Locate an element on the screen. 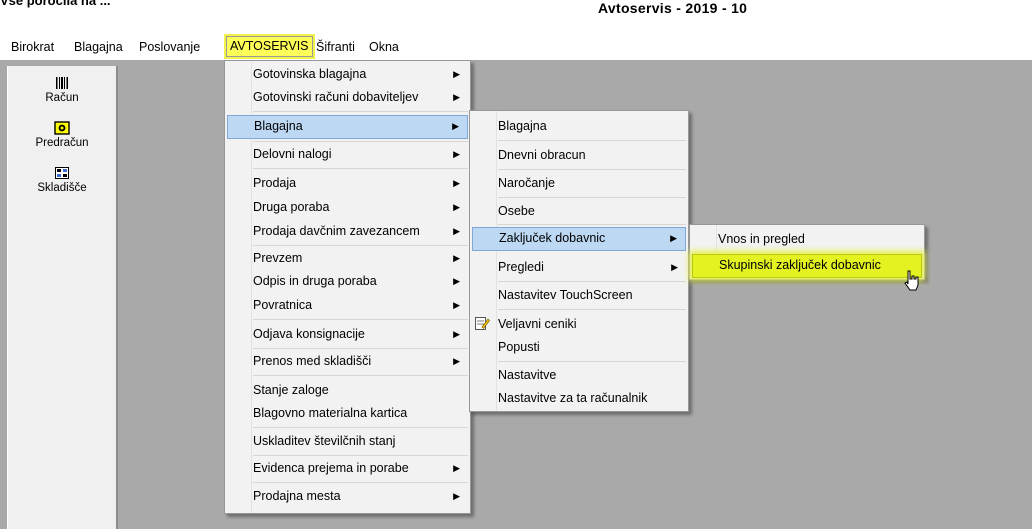 The image size is (1032, 529). menu-item-prodajna-mesta: Prodajna mesta ▶ is located at coordinates (347, 496).